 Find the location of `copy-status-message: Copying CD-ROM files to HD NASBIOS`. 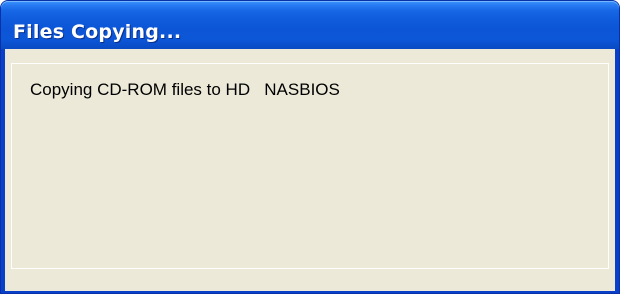

copy-status-message: Copying CD-ROM files to HD NASBIOS is located at coordinates (185, 89).